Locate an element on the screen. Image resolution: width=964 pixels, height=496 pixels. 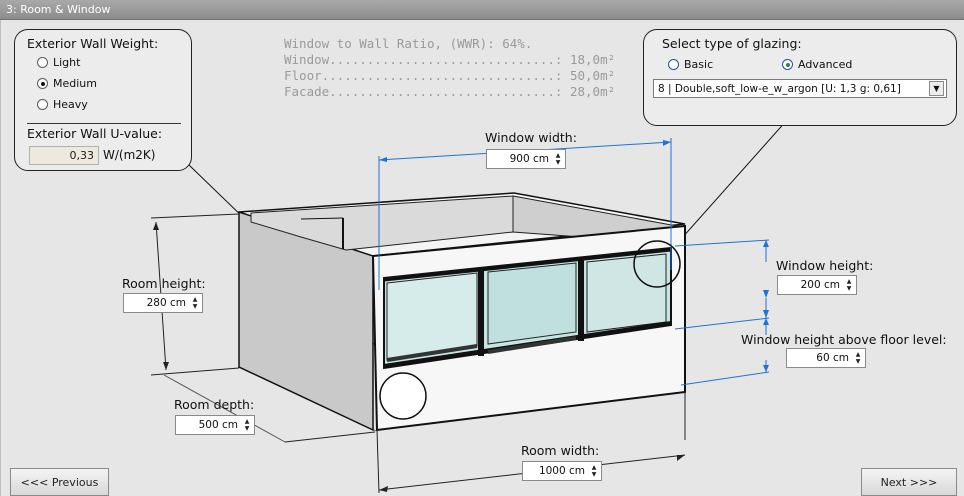
window-width-spinner: 900 cm ▲ ▼ is located at coordinates (526, 159).